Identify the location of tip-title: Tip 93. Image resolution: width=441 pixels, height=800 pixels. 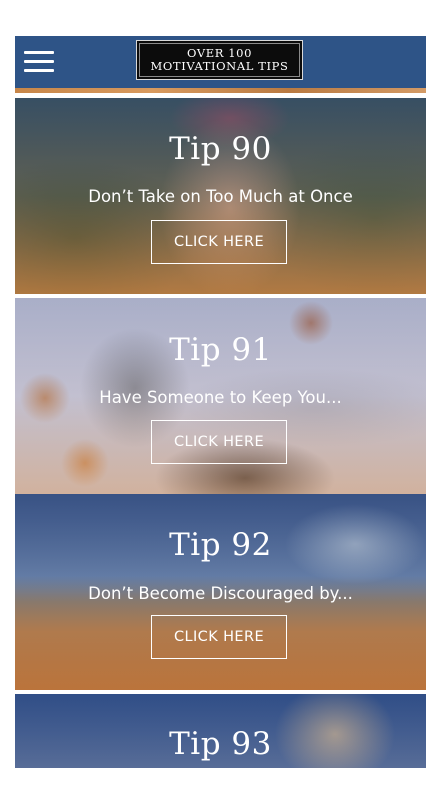
(220, 744).